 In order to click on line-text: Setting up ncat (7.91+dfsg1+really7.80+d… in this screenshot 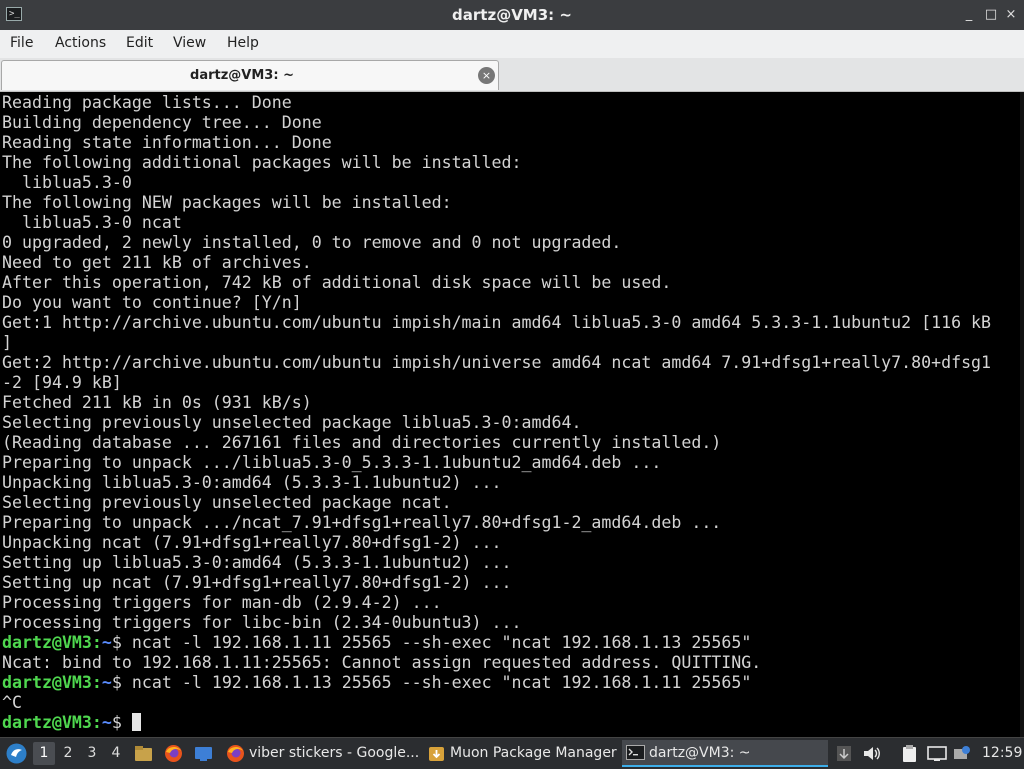, I will do `click(257, 582)`.